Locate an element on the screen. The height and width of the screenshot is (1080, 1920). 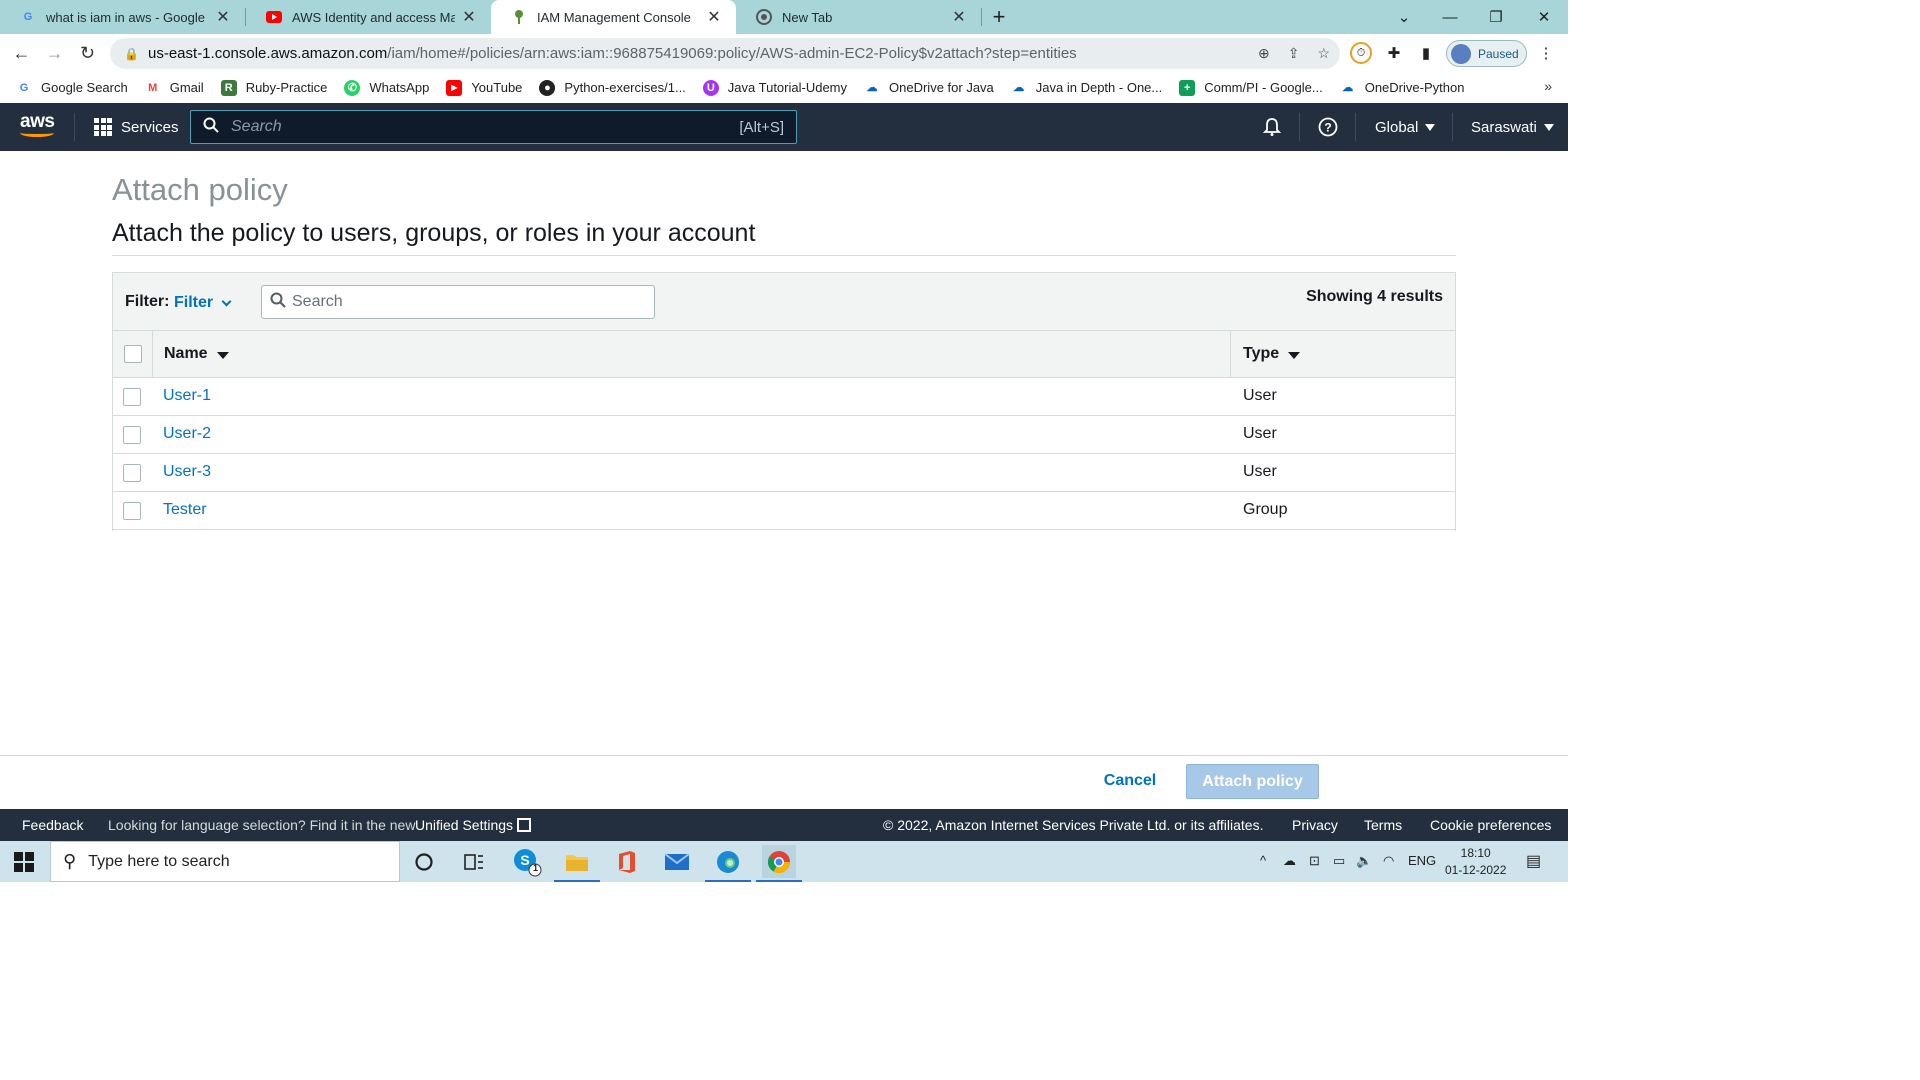
attach-policy-button: Attach policy is located at coordinates (1252, 781).